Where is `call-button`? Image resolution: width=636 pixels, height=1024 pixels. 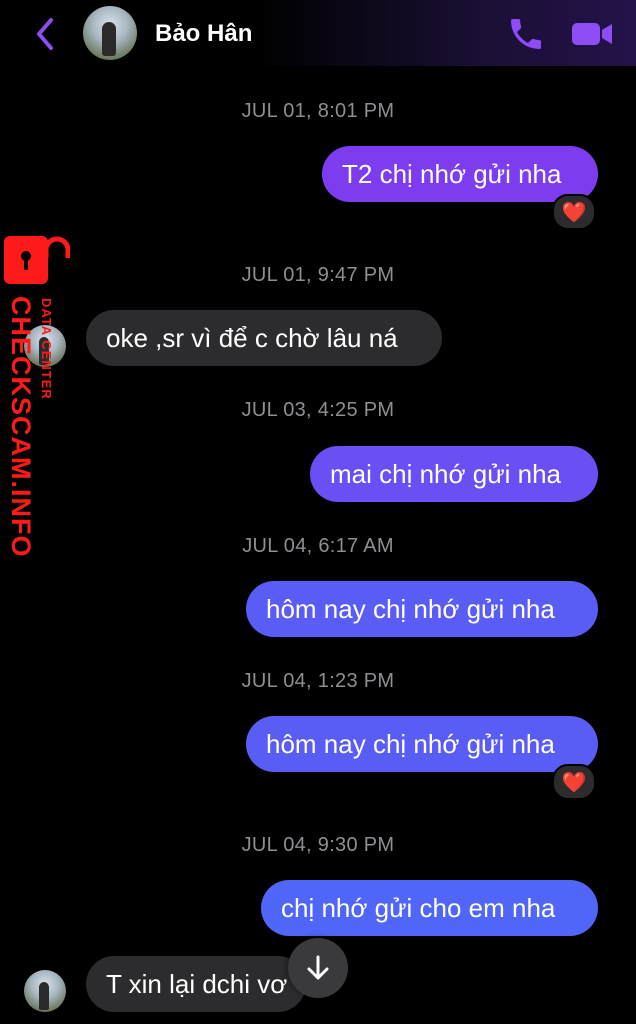
call-button is located at coordinates (526, 34).